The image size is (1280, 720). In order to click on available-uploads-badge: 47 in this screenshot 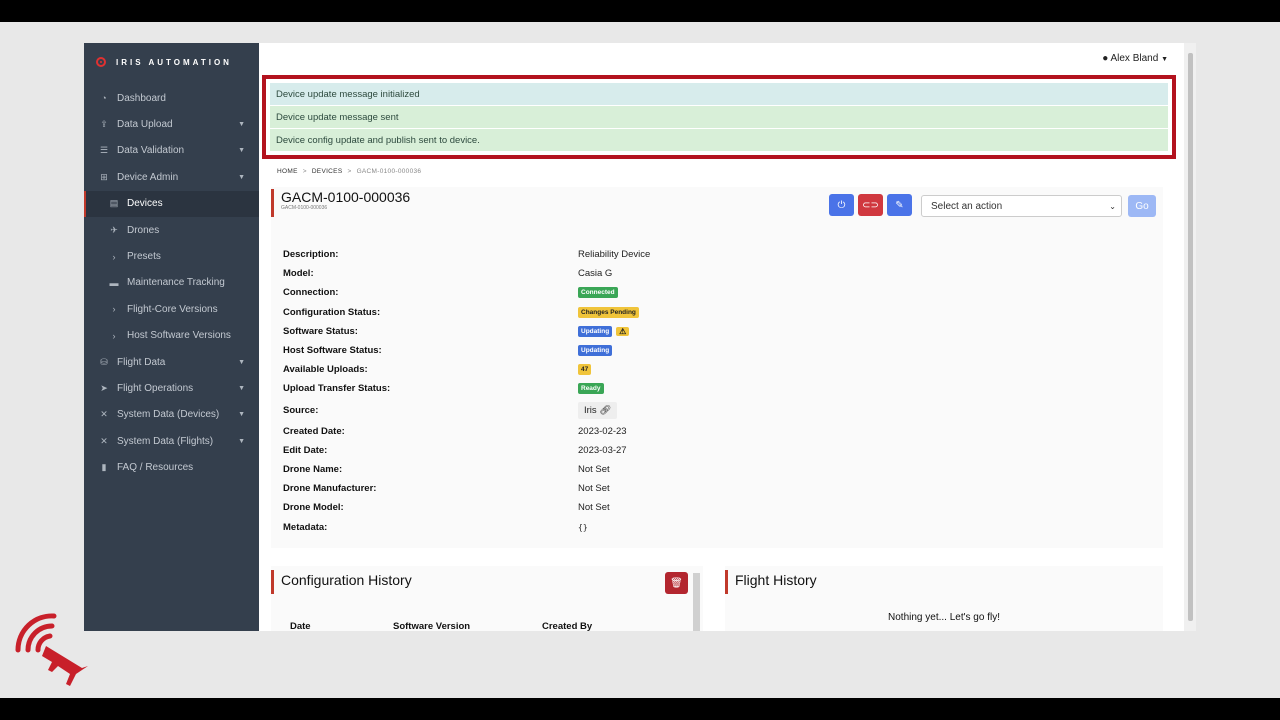, I will do `click(585, 370)`.